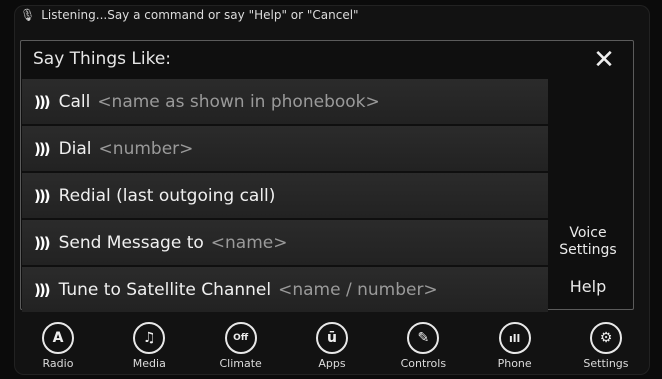  I want to click on command-text: Dial, so click(75, 148).